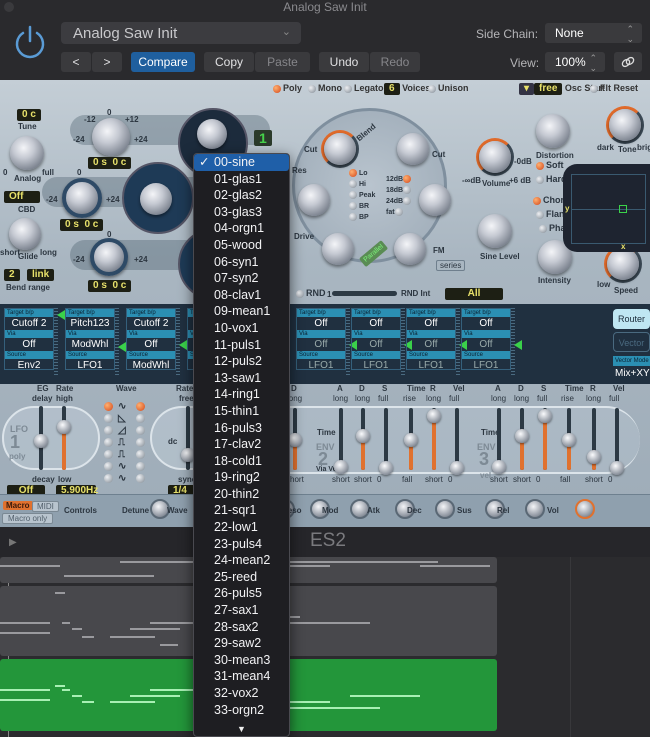  What do you see at coordinates (340, 149) in the screenshot?
I see `filter1-cutoff-knob` at bounding box center [340, 149].